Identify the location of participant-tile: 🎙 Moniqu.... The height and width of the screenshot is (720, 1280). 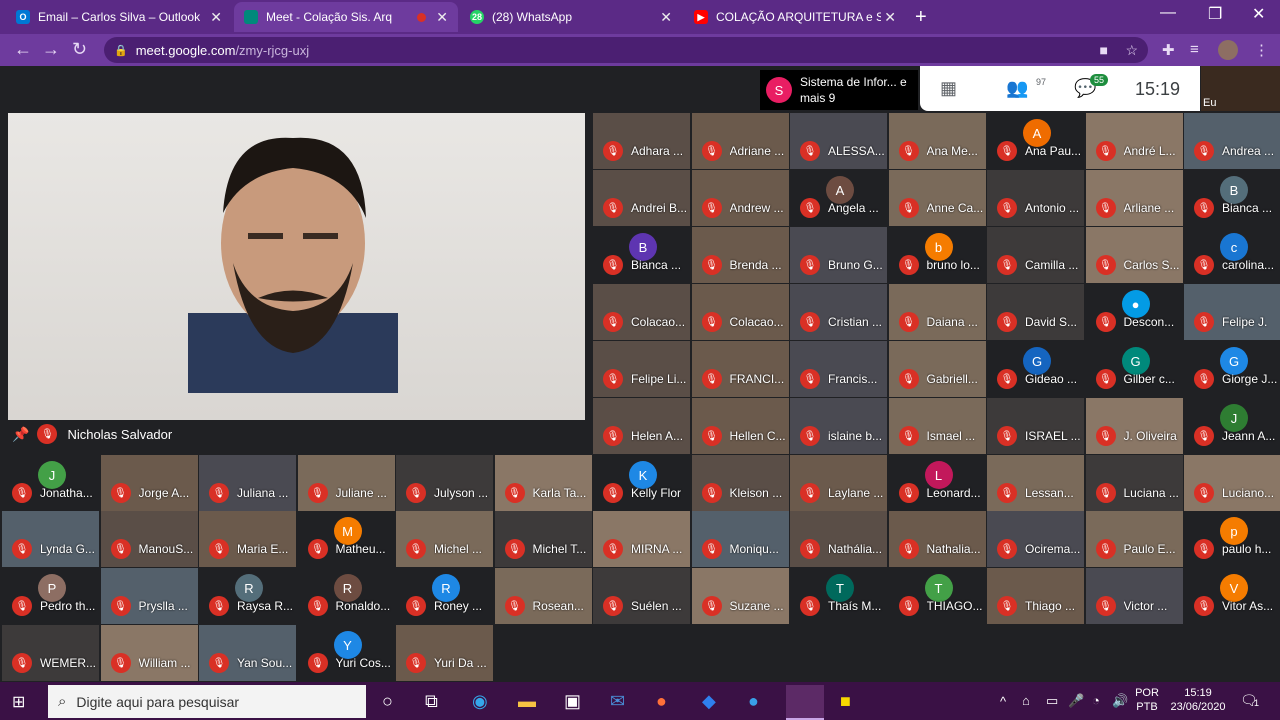
(740, 539).